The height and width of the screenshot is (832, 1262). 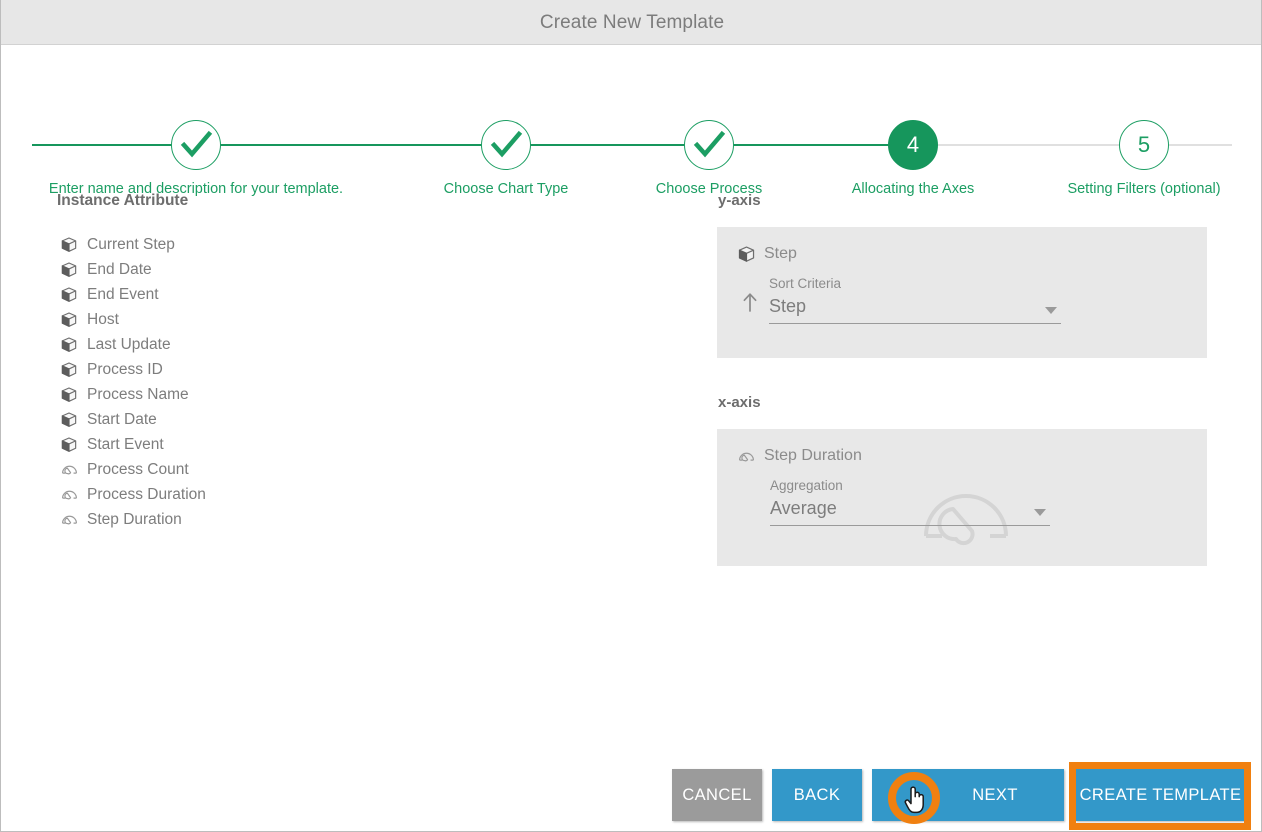 I want to click on list-item: Step Duration, so click(x=237, y=519).